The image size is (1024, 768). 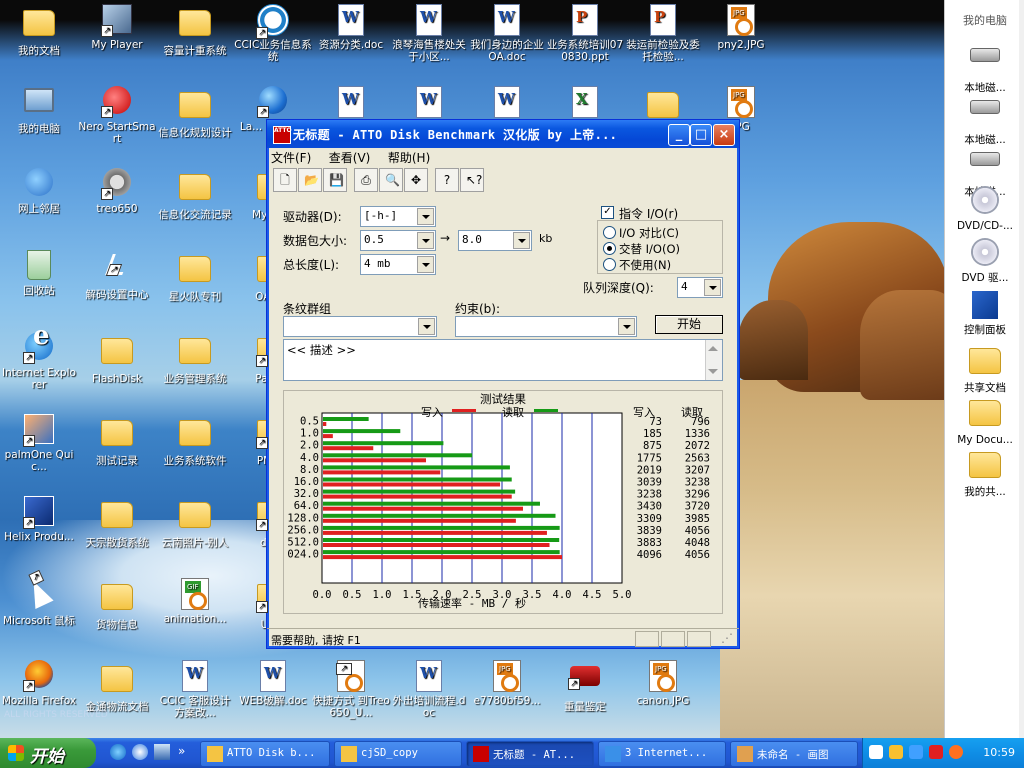 What do you see at coordinates (117, 115) in the screenshot?
I see `desktop-icon: Nero StartSmart` at bounding box center [117, 115].